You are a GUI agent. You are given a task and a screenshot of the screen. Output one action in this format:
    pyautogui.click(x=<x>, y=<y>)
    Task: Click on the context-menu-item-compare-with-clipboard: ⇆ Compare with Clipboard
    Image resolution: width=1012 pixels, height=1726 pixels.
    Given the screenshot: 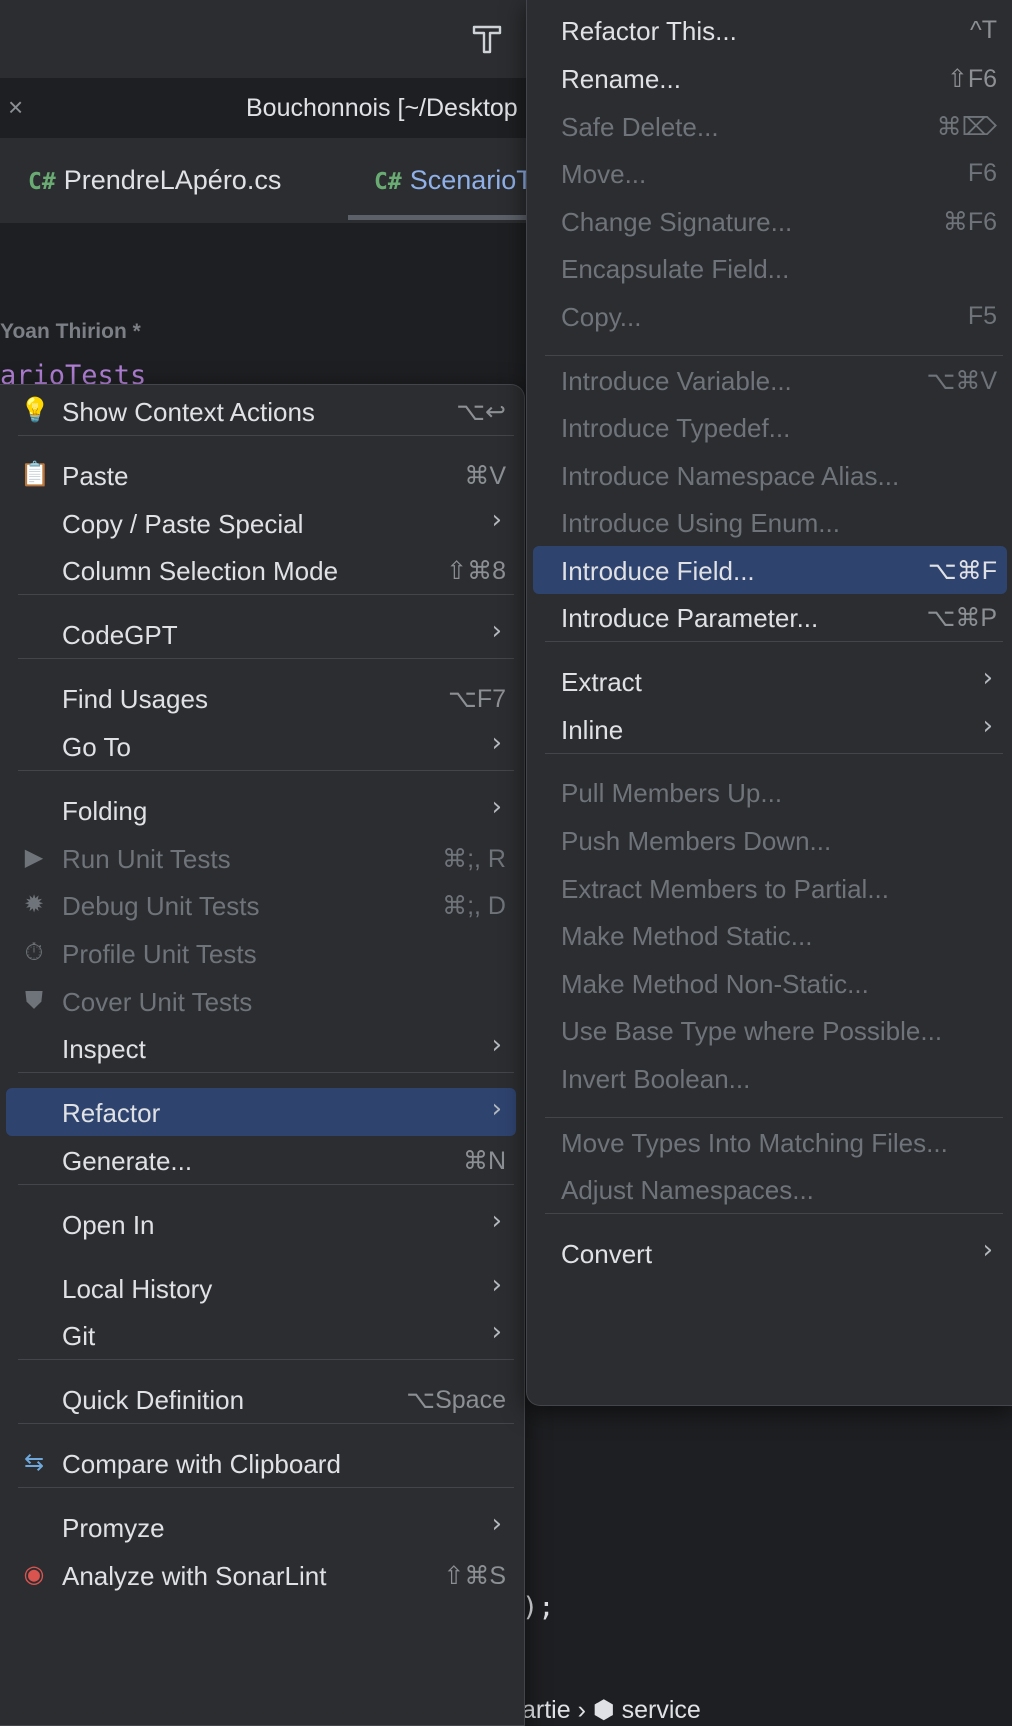 What is the action you would take?
    pyautogui.click(x=261, y=1463)
    